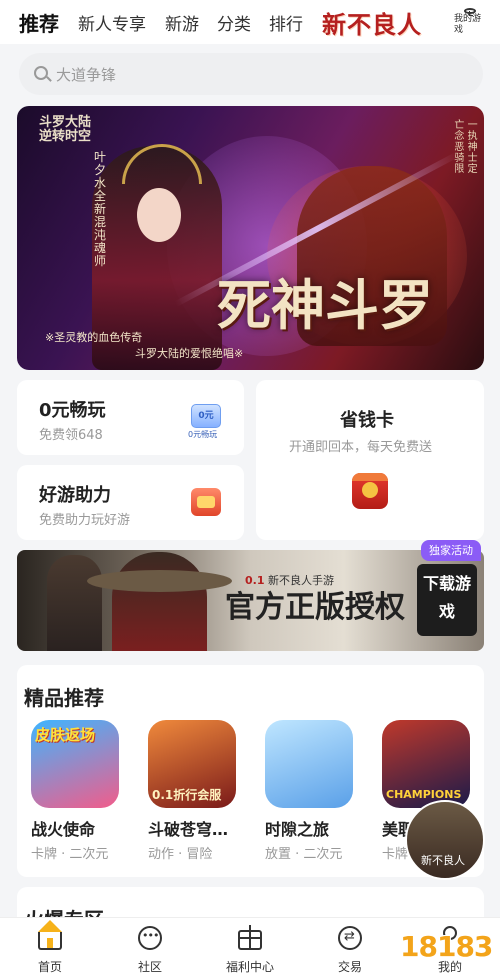 This screenshot has height=977, width=500. I want to click on gift-box-icon, so click(206, 502).